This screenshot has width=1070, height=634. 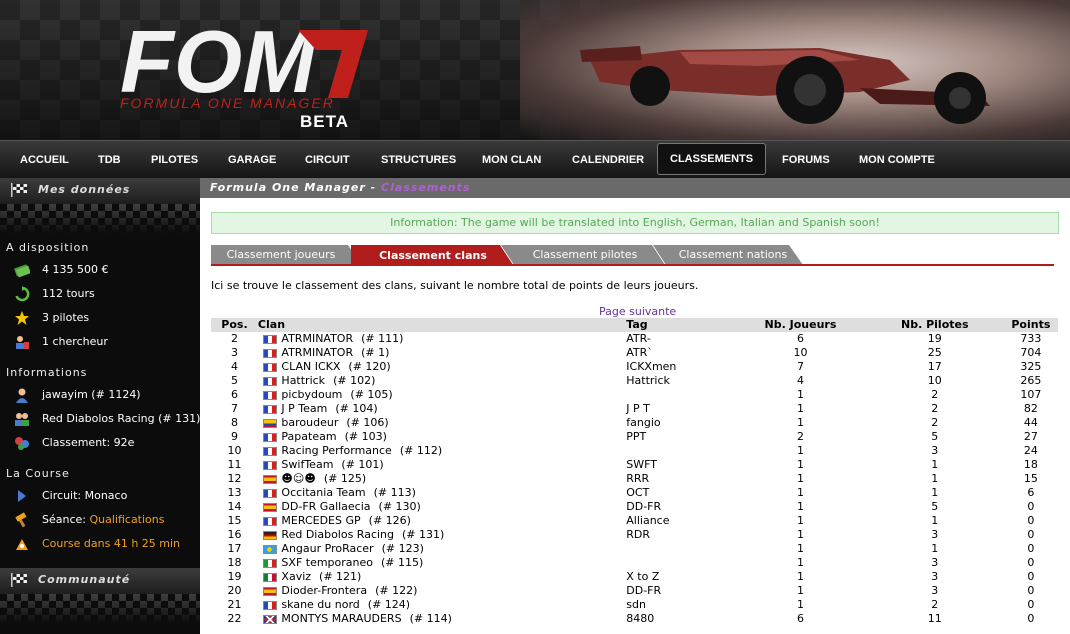 What do you see at coordinates (244, 65) in the screenshot?
I see `fom-logo: FOM FORMULA ONE MANAGER` at bounding box center [244, 65].